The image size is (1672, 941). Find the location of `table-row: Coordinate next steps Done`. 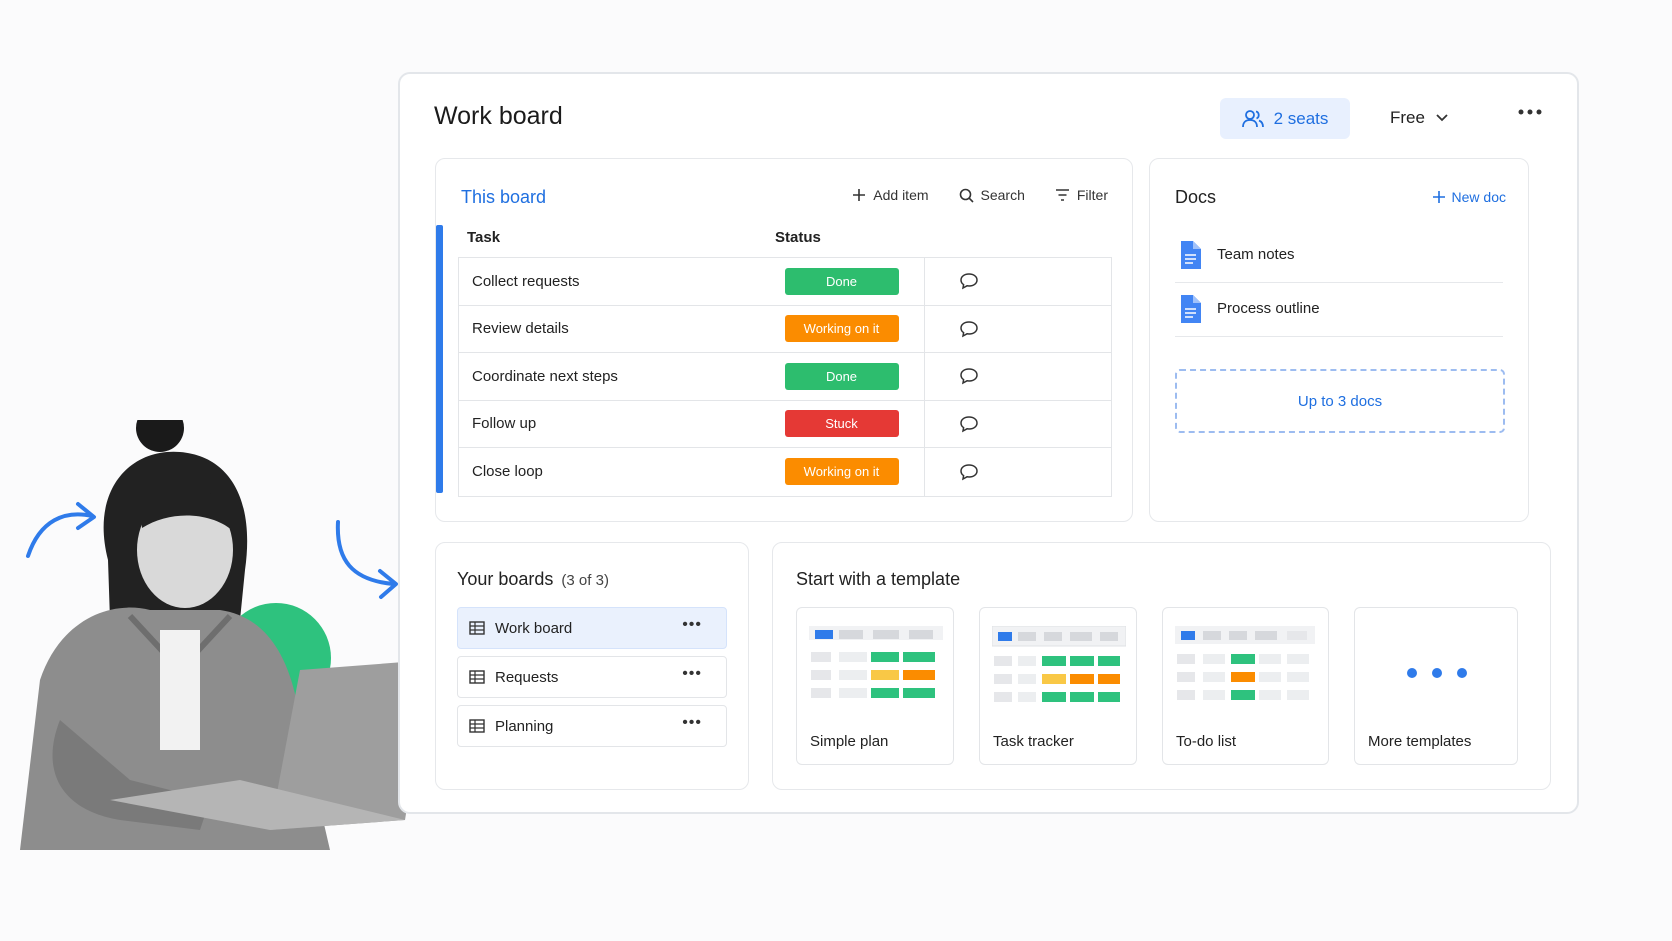

table-row: Coordinate next steps Done is located at coordinates (785, 377).